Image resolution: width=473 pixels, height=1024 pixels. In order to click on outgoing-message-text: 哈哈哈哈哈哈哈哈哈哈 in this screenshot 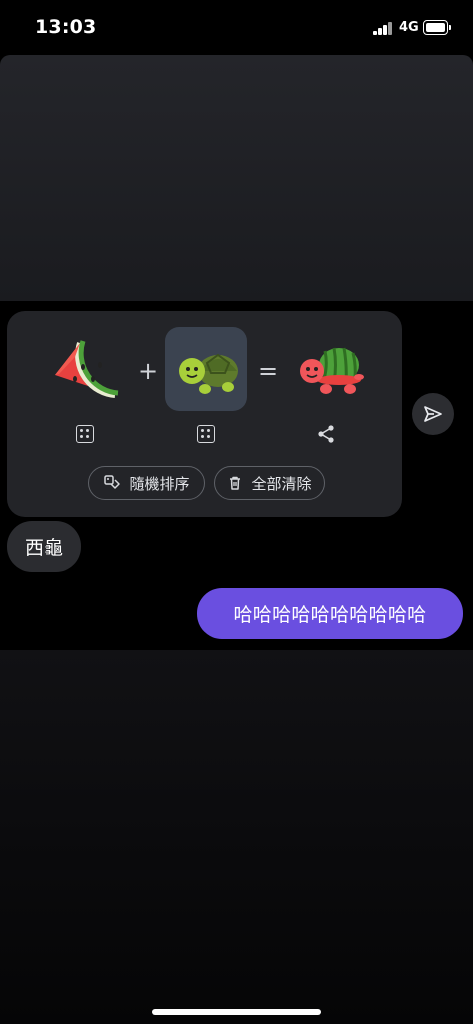, I will do `click(330, 615)`.